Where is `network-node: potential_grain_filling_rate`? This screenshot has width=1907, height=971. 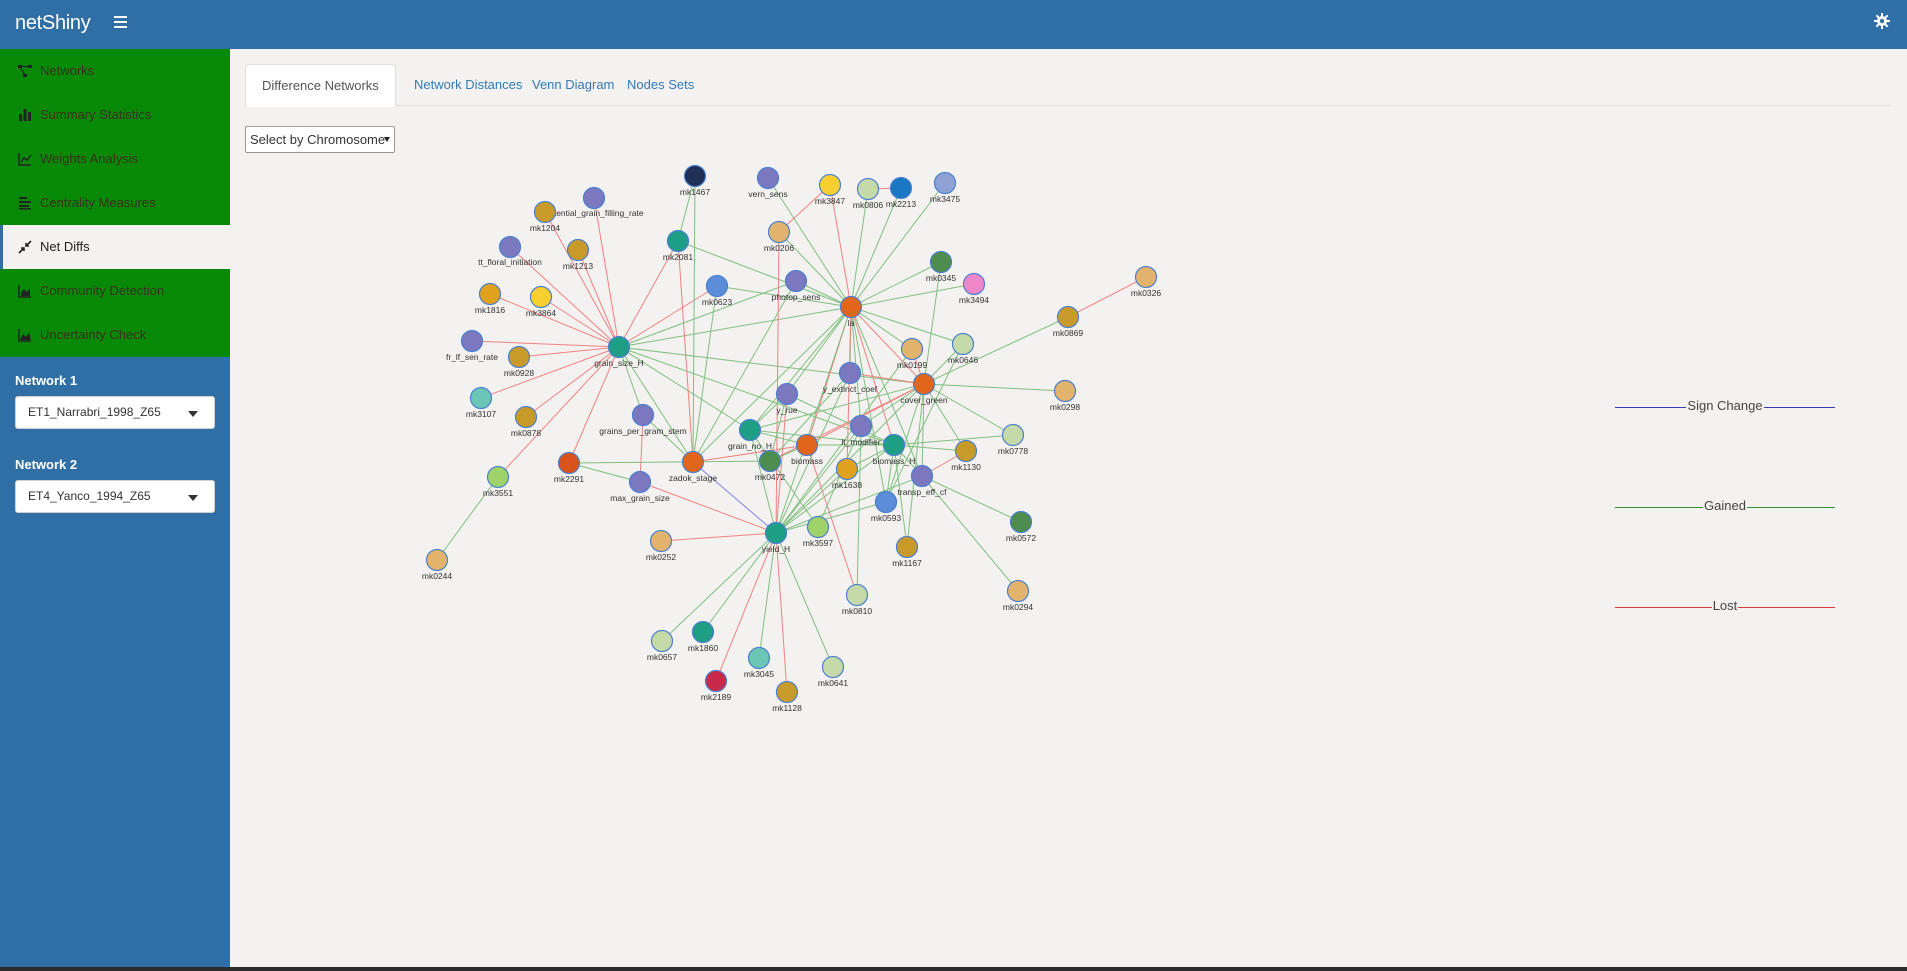 network-node: potential_grain_filling_rate is located at coordinates (594, 202).